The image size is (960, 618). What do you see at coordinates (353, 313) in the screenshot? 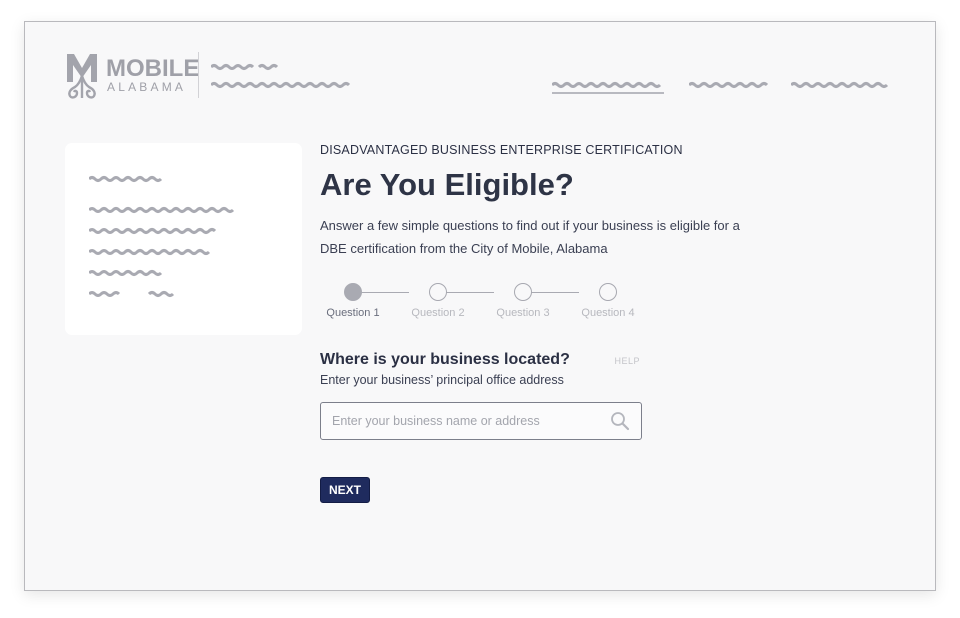
I see `step-label: Question 1` at bounding box center [353, 313].